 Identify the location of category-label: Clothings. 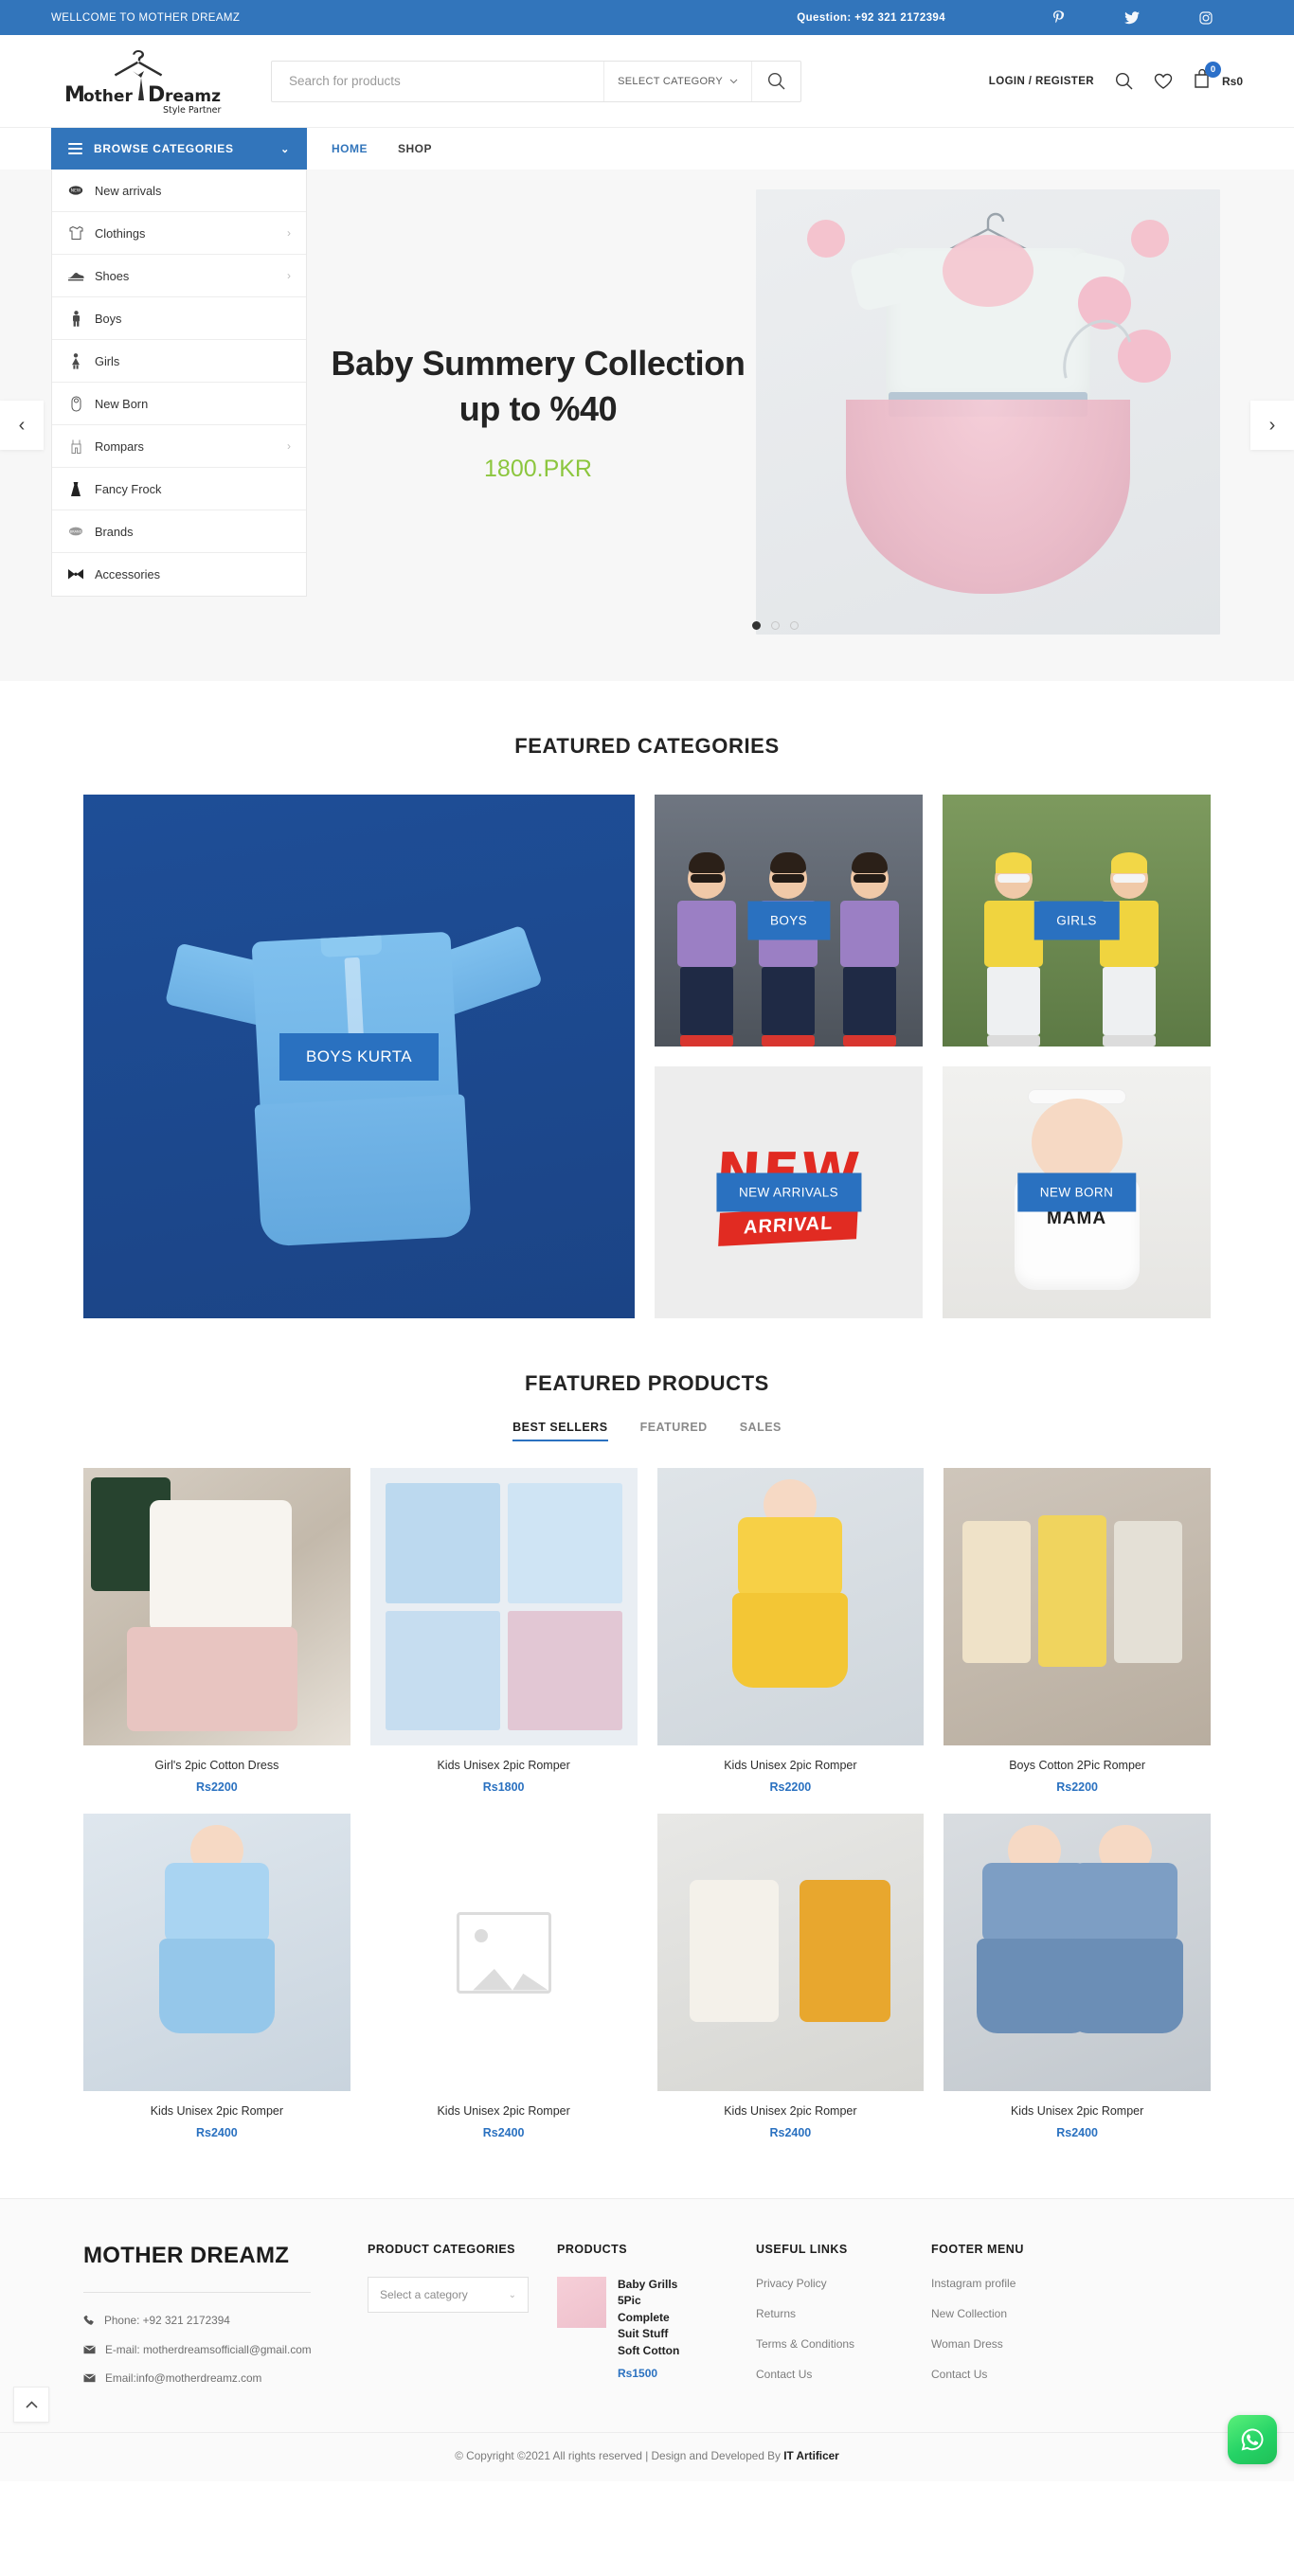
(120, 233).